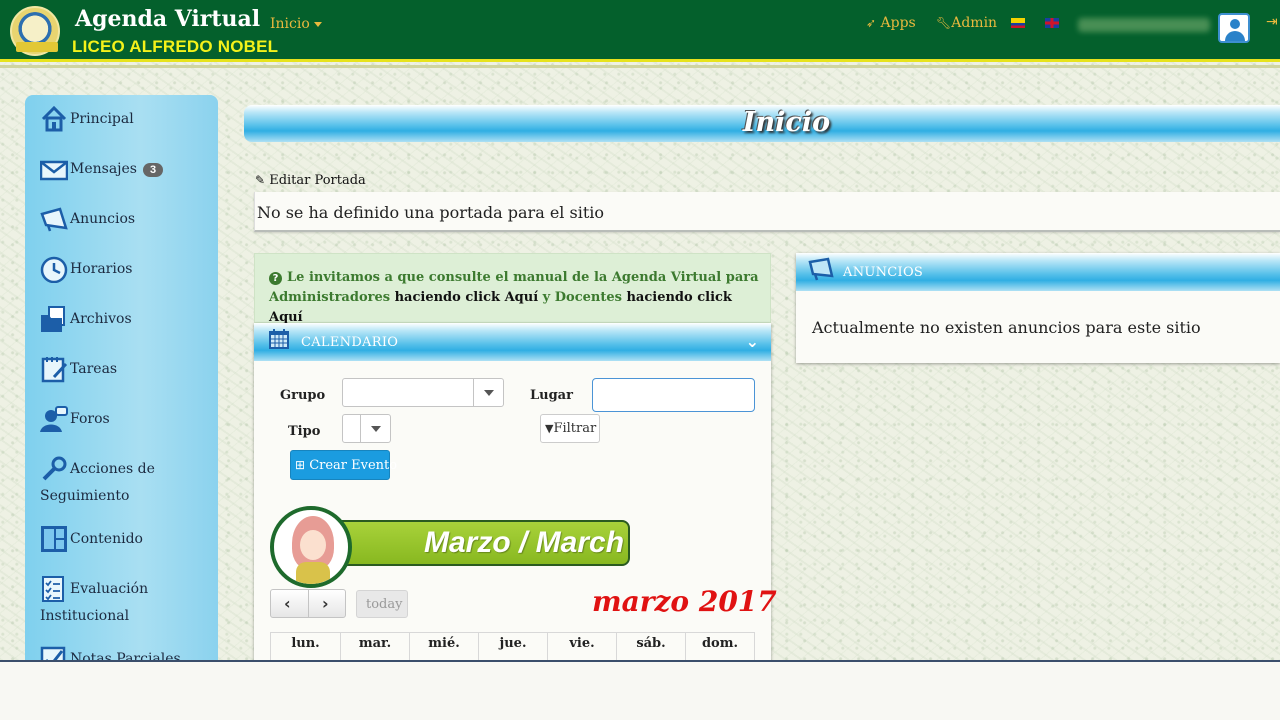 This screenshot has height=720, width=1280. I want to click on pencil-icon: ✎, so click(260, 180).